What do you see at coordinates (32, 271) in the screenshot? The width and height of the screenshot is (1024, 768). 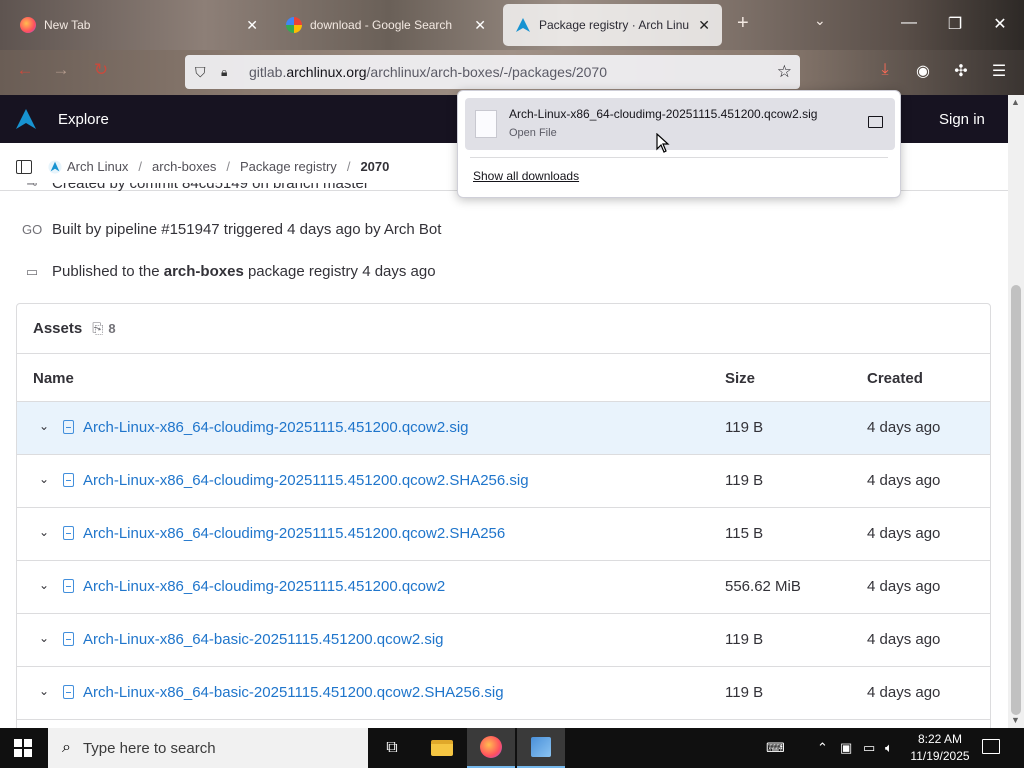 I see `package-icon: ▭` at bounding box center [32, 271].